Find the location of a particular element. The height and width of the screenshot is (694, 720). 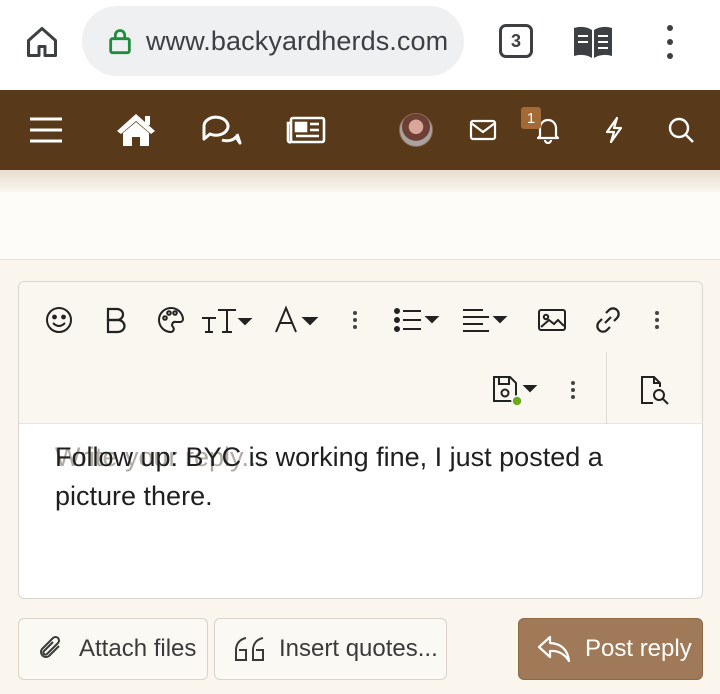

list-icon is located at coordinates (418, 320).